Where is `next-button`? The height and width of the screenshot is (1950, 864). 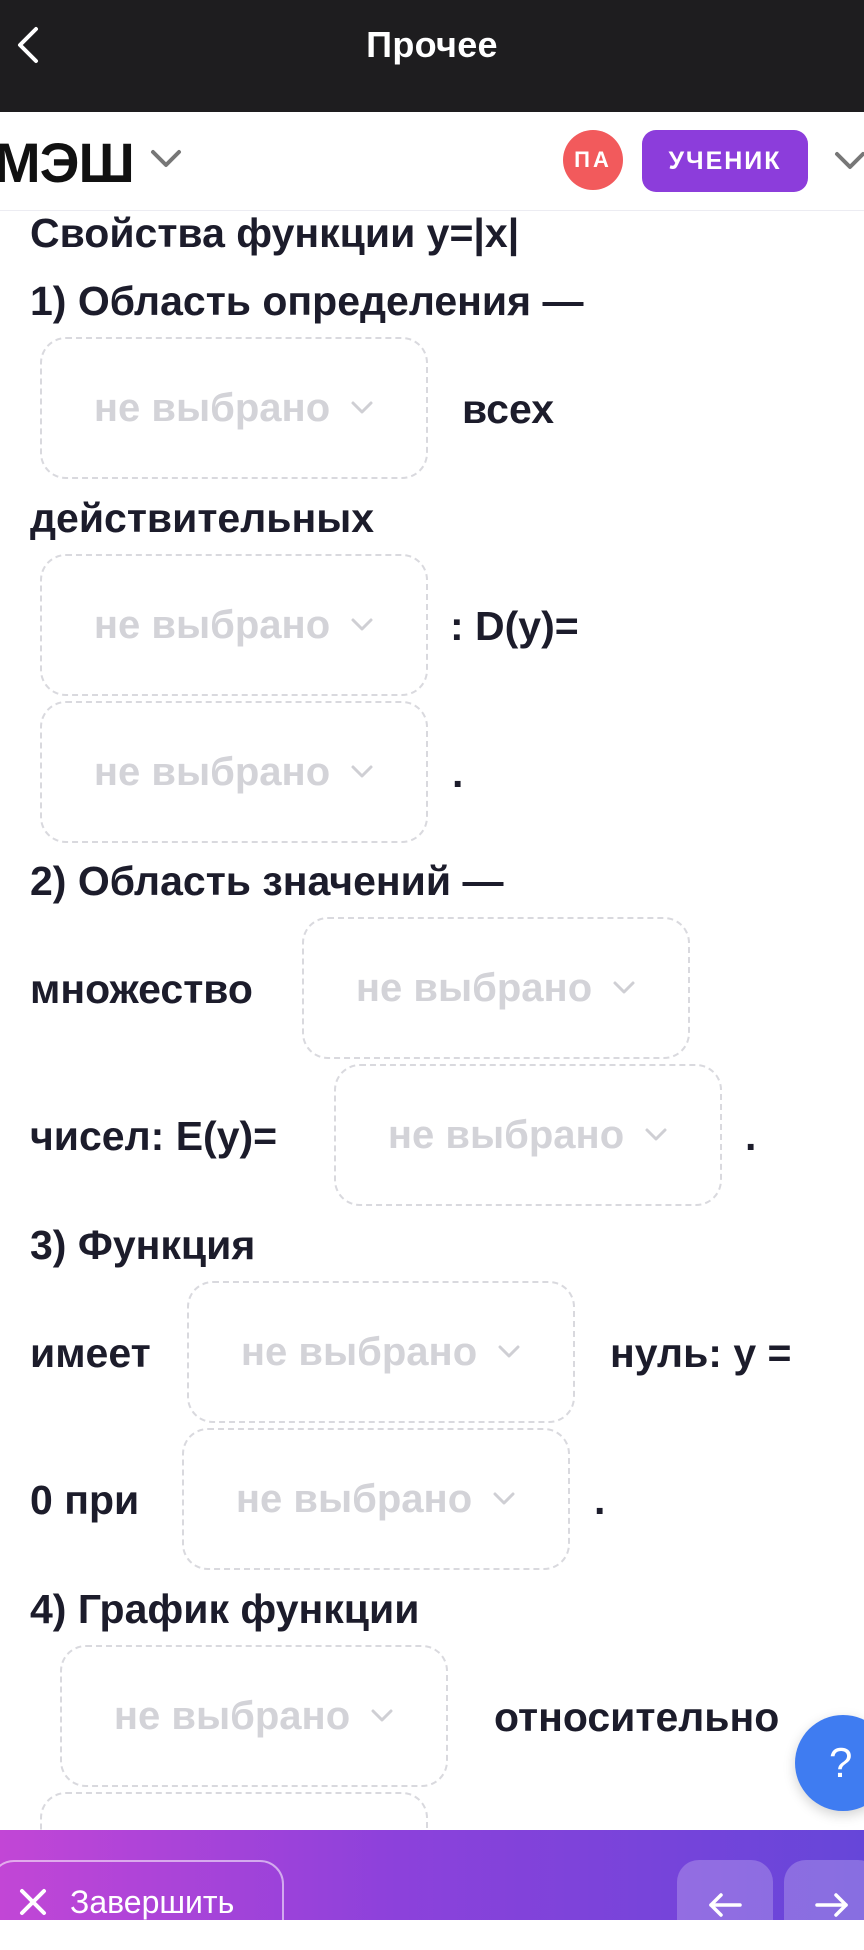
next-button is located at coordinates (824, 1905).